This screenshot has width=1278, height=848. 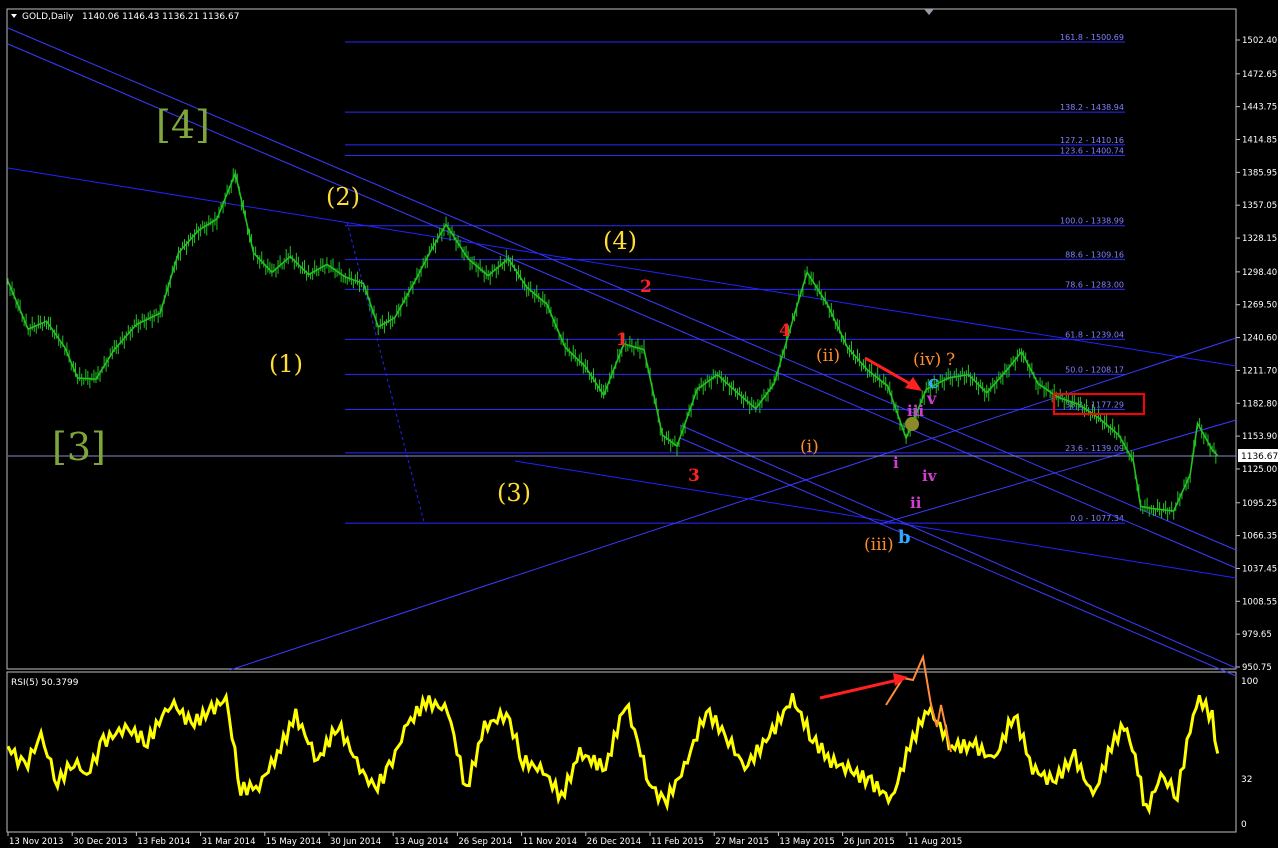 What do you see at coordinates (293, 842) in the screenshot?
I see `date-tick-label: 15 May 2014` at bounding box center [293, 842].